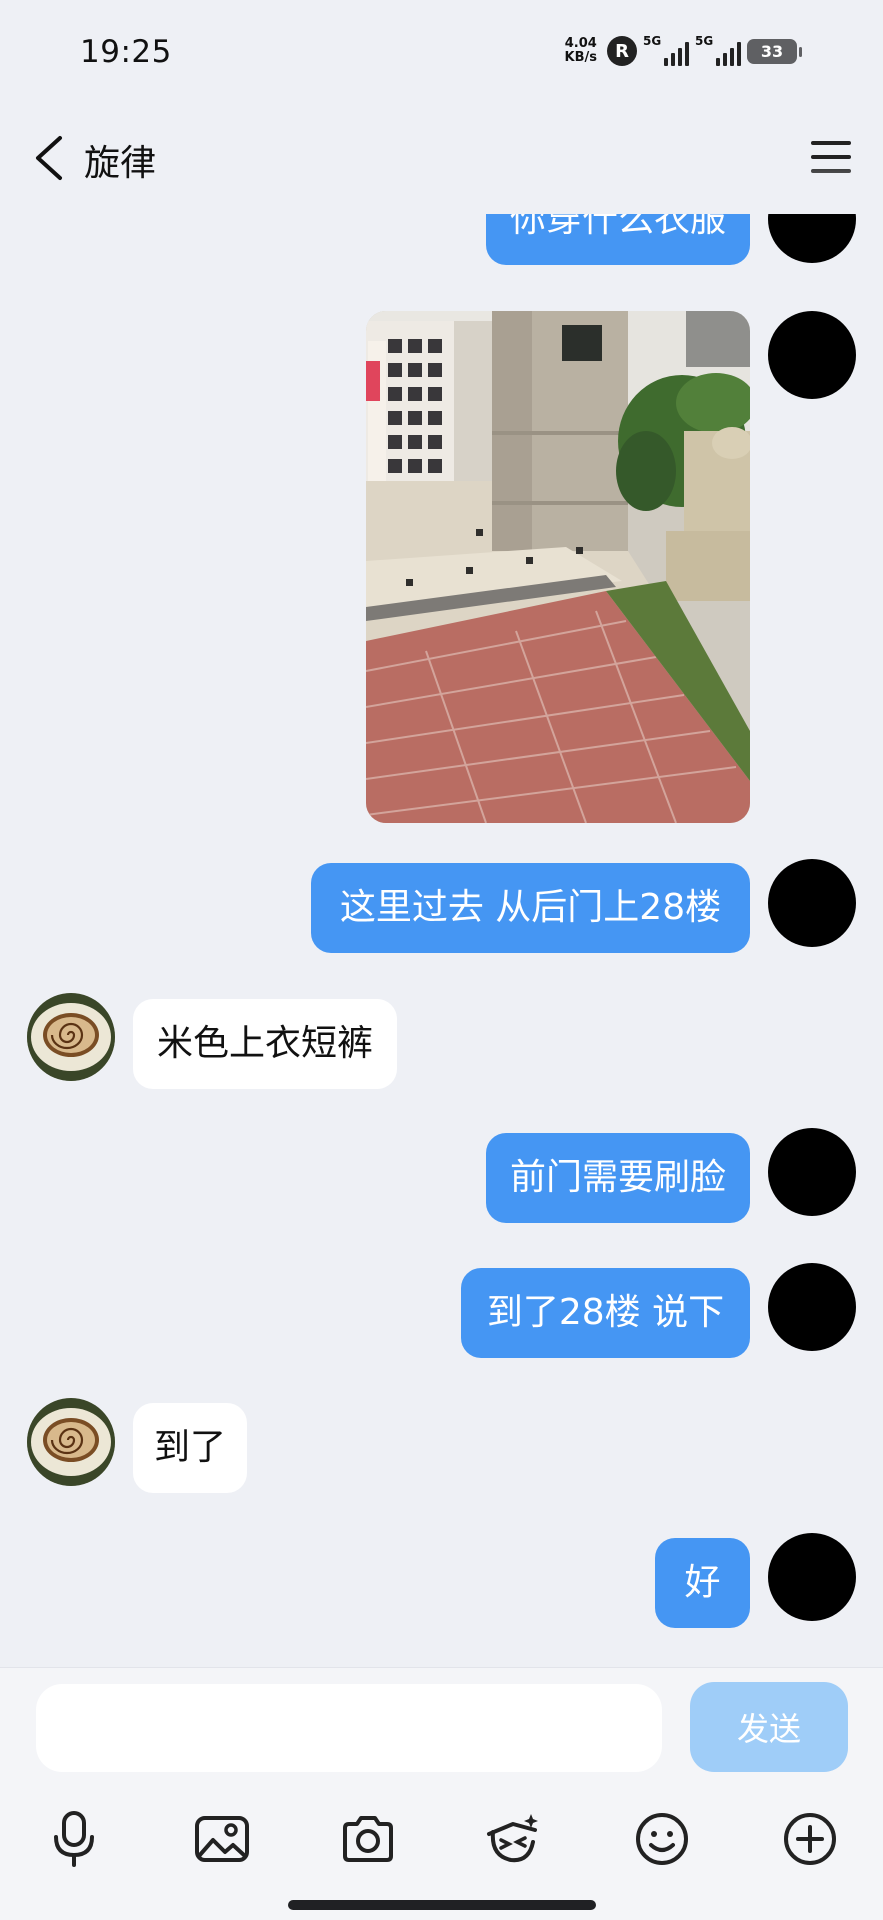 Image resolution: width=883 pixels, height=1920 pixels. Describe the element at coordinates (52, 158) in the screenshot. I see `back-arrow-icon` at that location.